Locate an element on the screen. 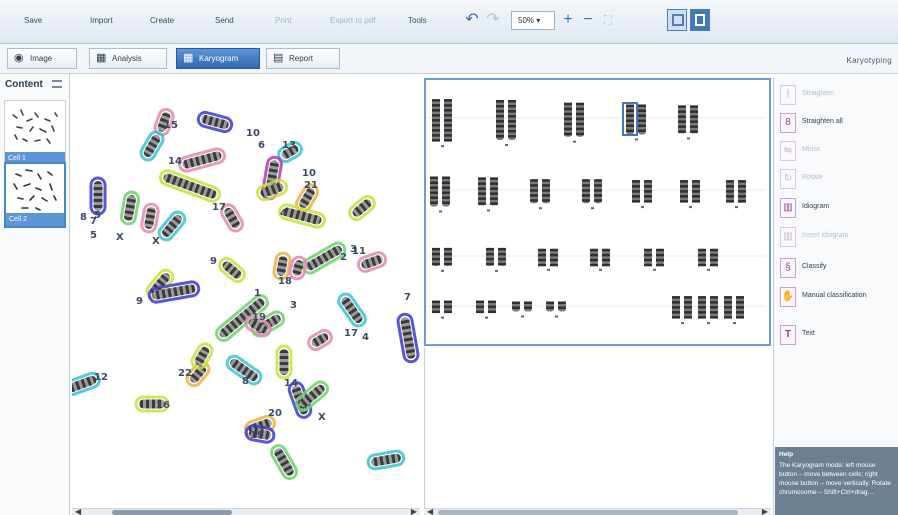  zoom-select: 50% ▾ is located at coordinates (533, 20).